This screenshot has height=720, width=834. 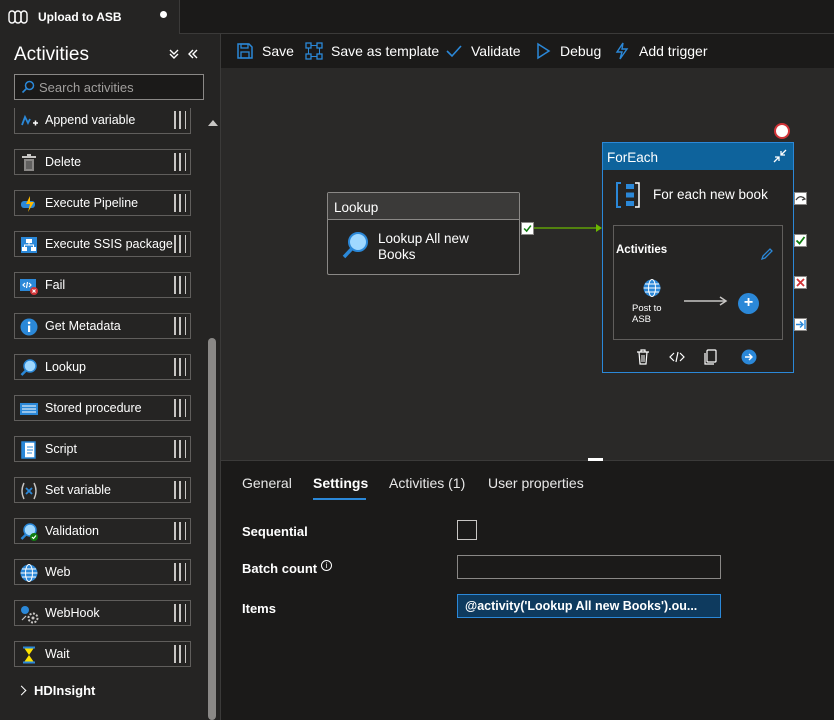 What do you see at coordinates (102, 654) in the screenshot?
I see `activity-wait: Wait` at bounding box center [102, 654].